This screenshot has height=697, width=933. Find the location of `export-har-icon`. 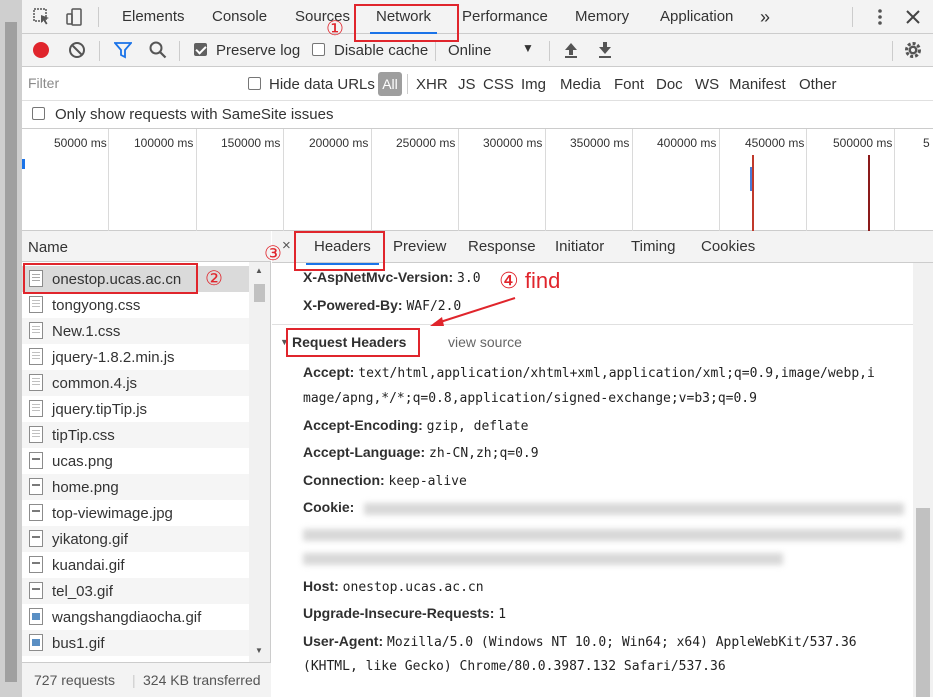

export-har-icon is located at coordinates (605, 50).